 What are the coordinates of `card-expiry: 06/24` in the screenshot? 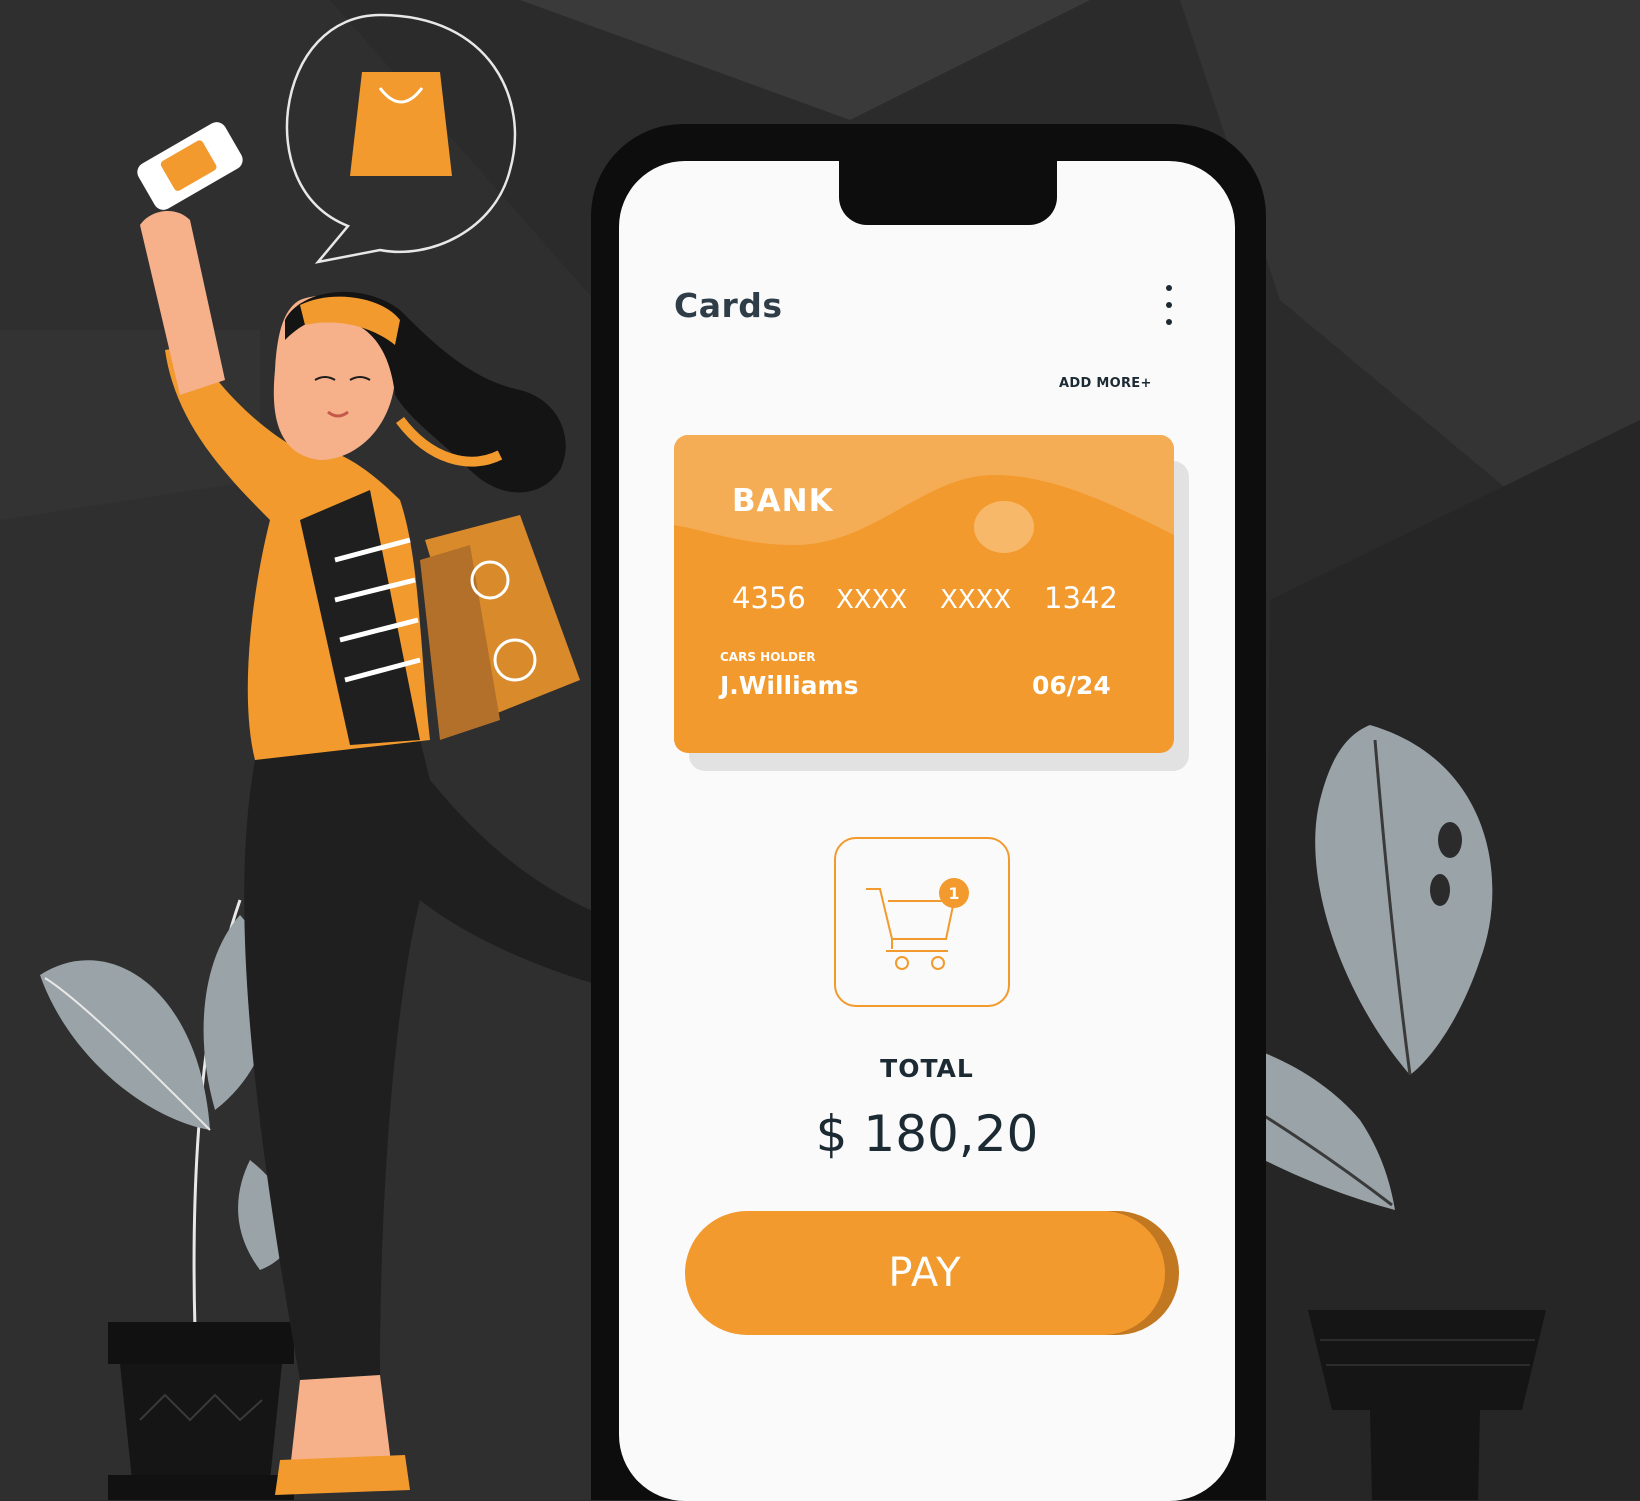 It's located at (1071, 685).